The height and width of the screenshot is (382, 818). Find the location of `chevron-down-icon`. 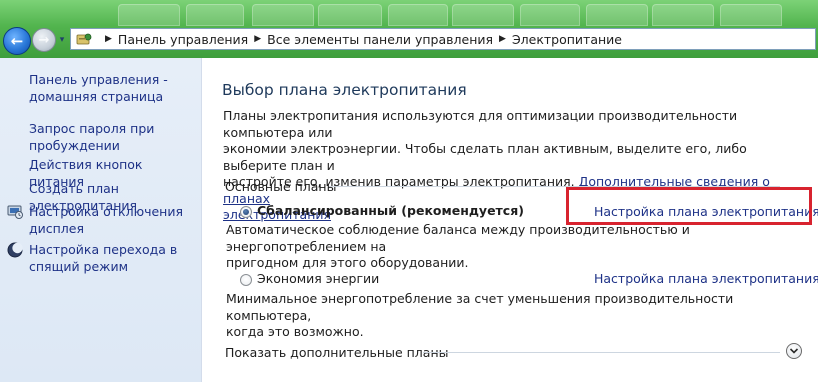

chevron-down-icon is located at coordinates (794, 351).